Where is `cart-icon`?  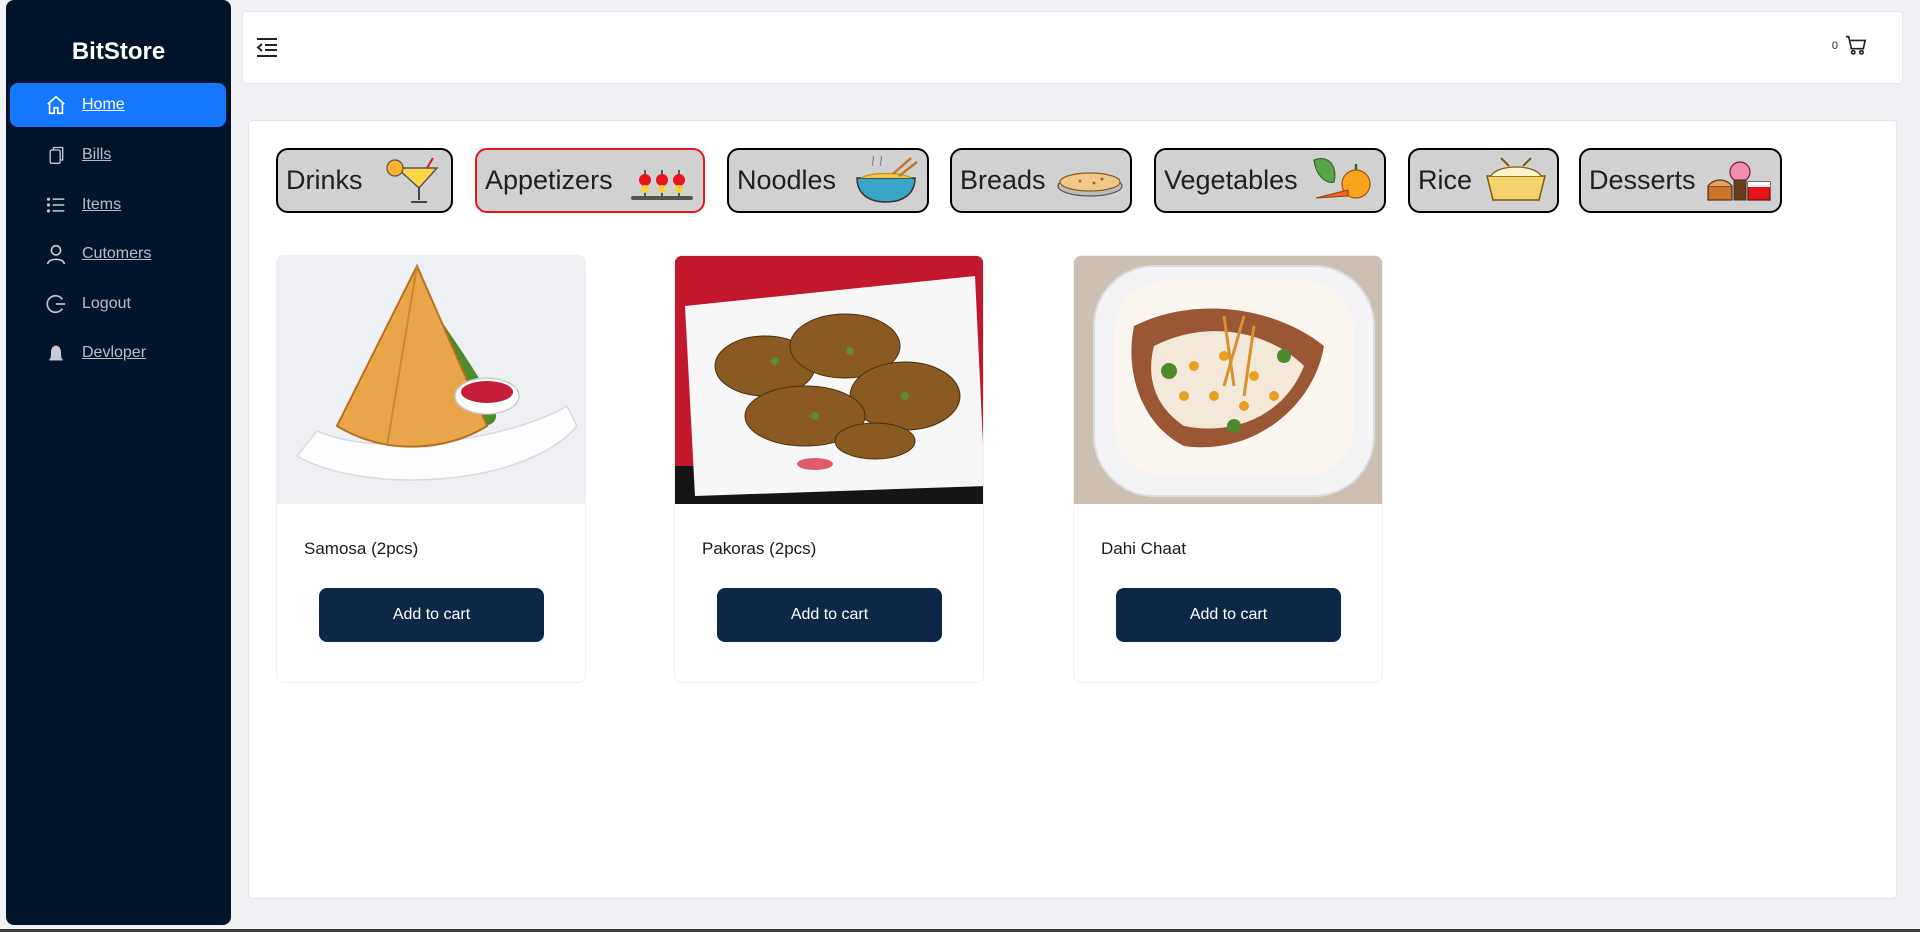
cart-icon is located at coordinates (1857, 46).